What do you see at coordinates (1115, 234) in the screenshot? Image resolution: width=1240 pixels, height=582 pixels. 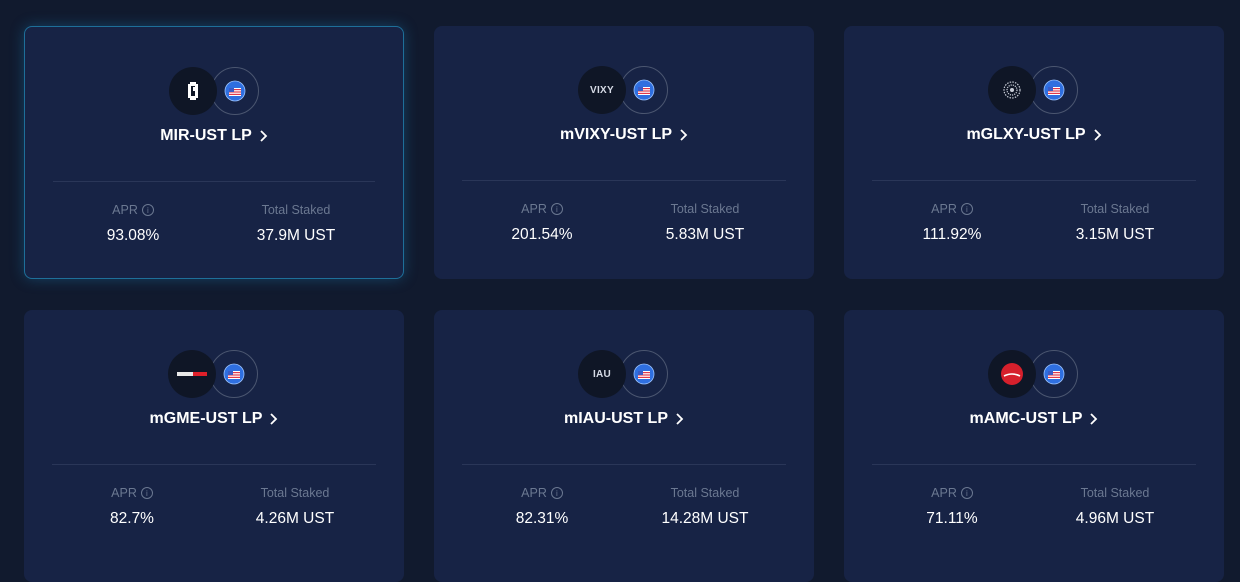 I see `total-staked-value: 3.15M UST` at bounding box center [1115, 234].